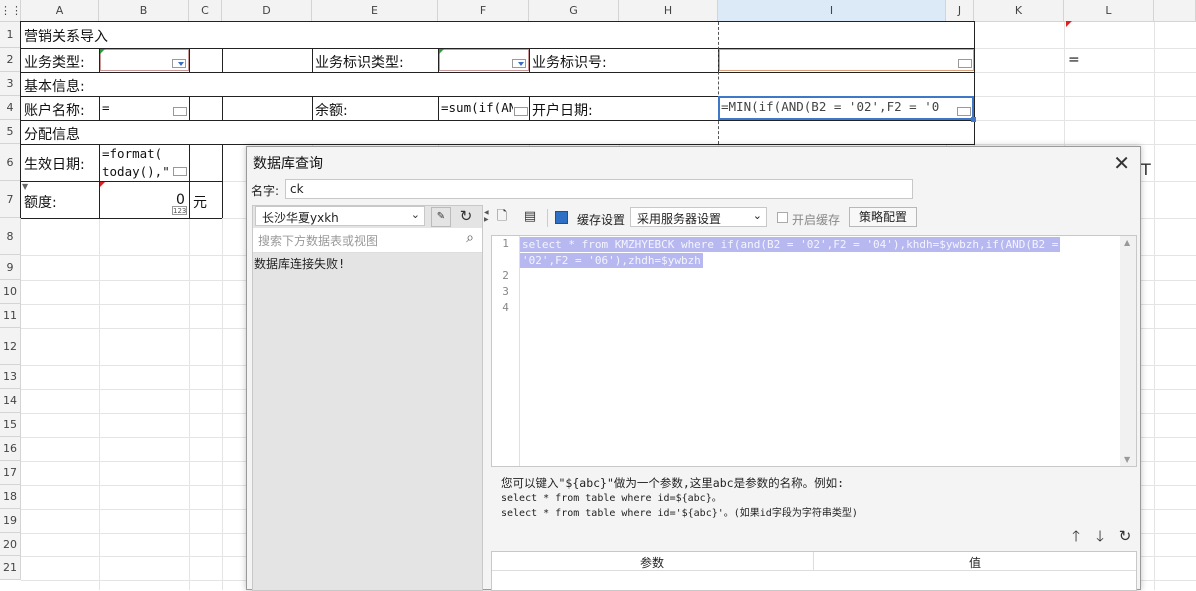  Describe the element at coordinates (10, 35) in the screenshot. I see `row-header-1: 1` at that location.